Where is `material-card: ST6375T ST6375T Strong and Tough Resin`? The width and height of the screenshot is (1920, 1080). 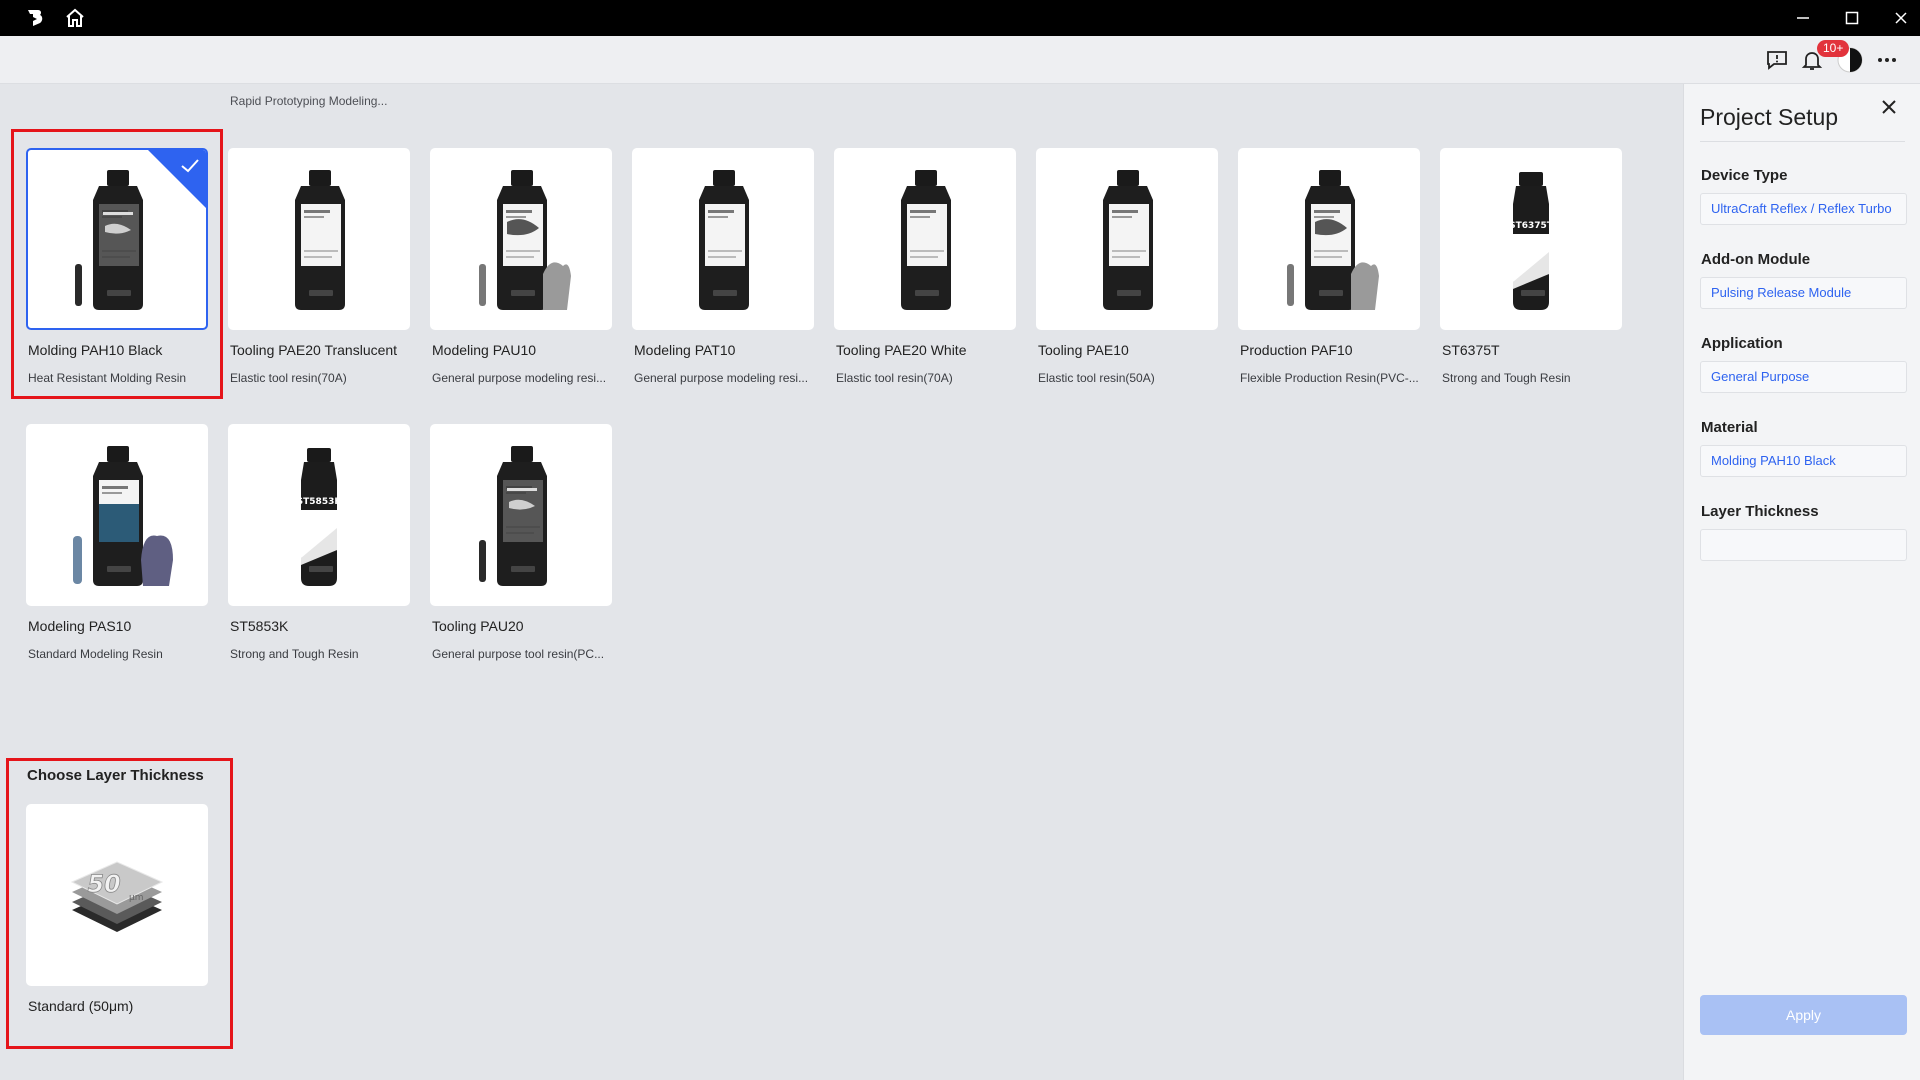
material-card: ST6375T ST6375T Strong and Tough Resin is located at coordinates (1531, 266).